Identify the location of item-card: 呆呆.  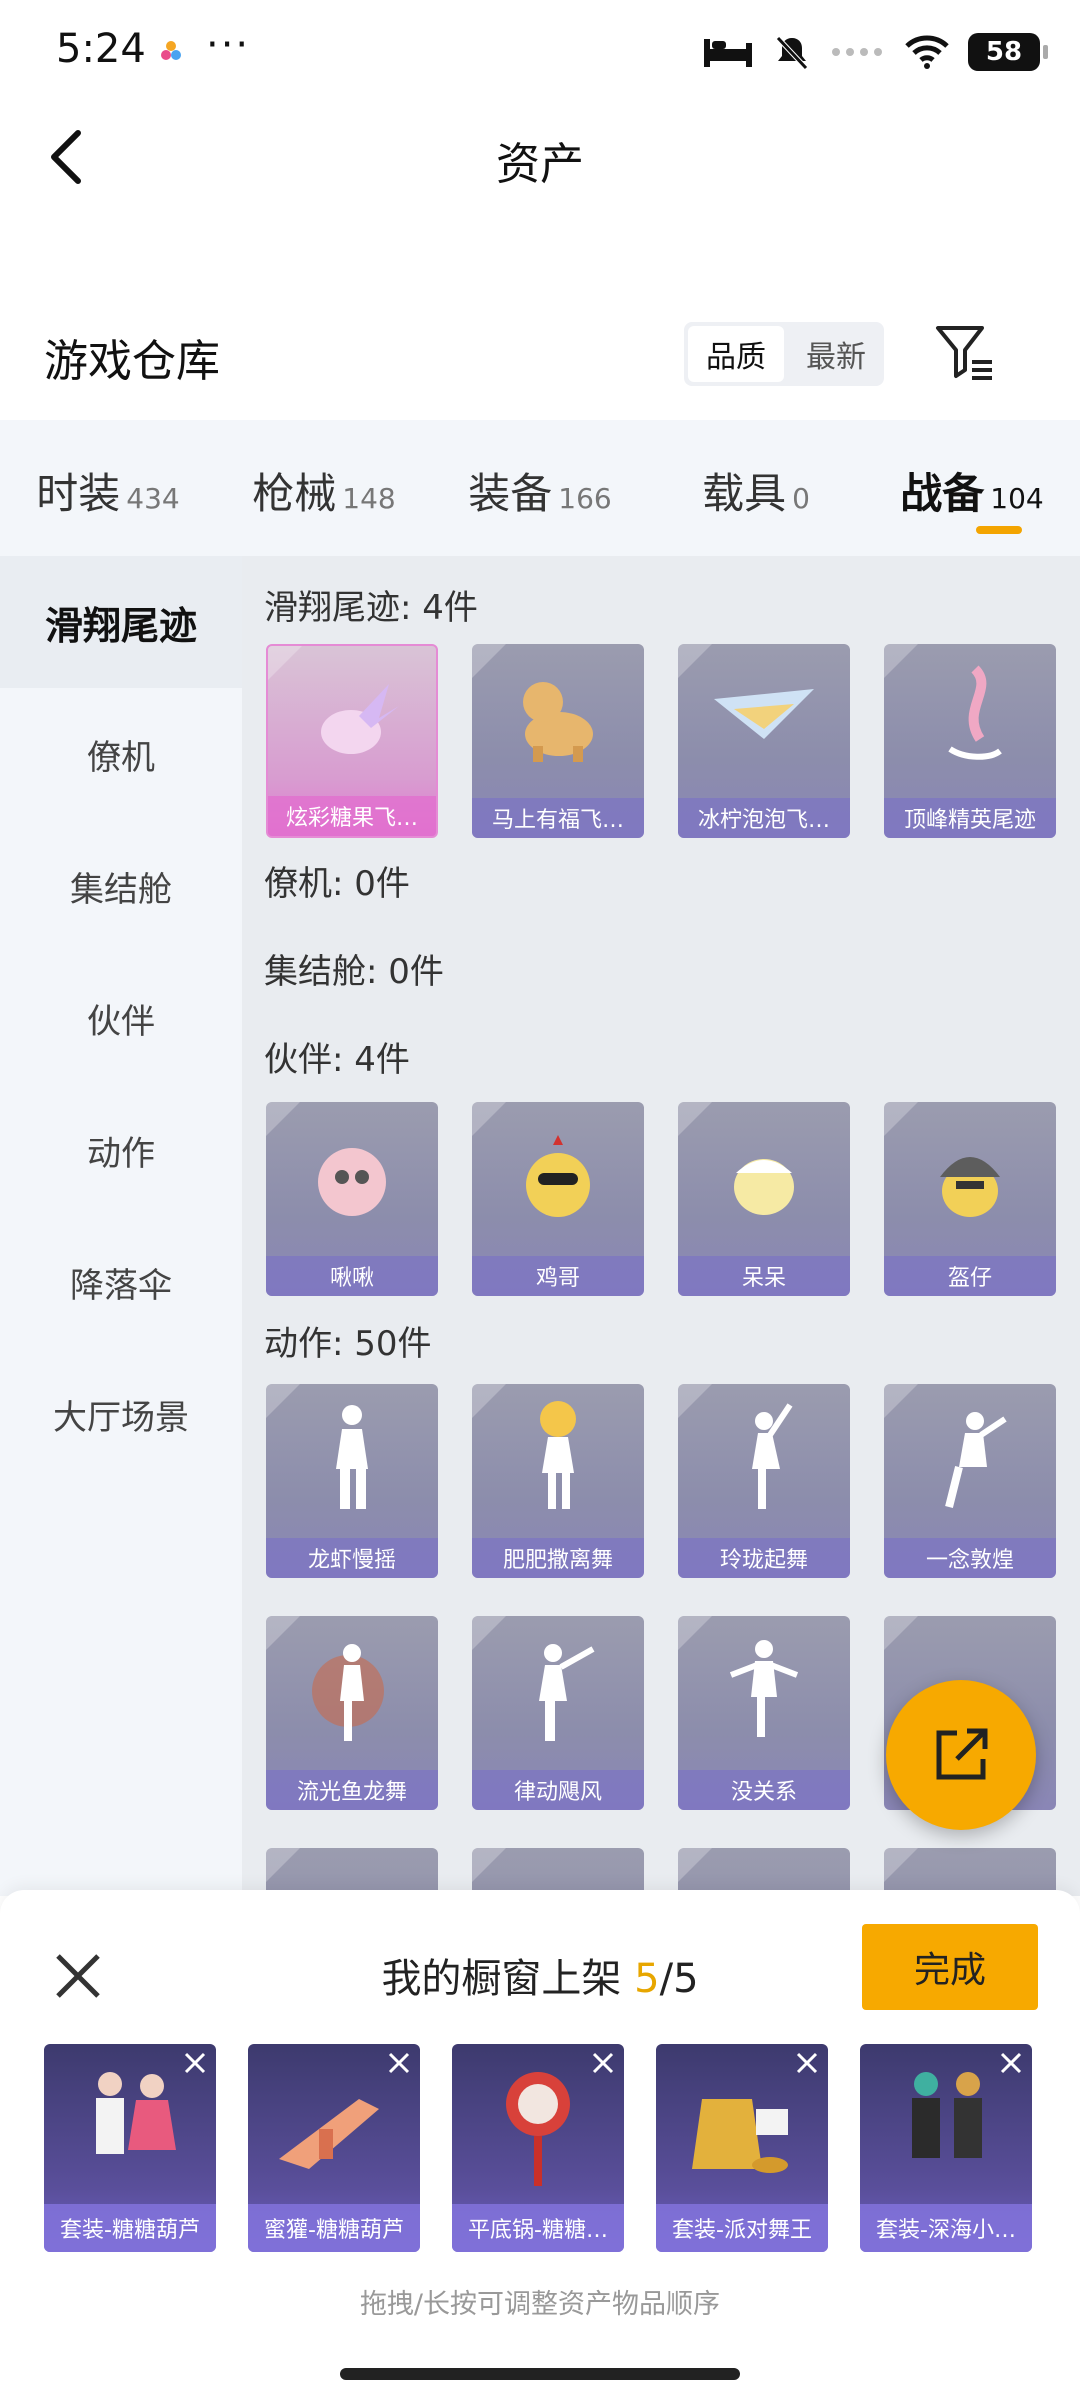
(764, 1199).